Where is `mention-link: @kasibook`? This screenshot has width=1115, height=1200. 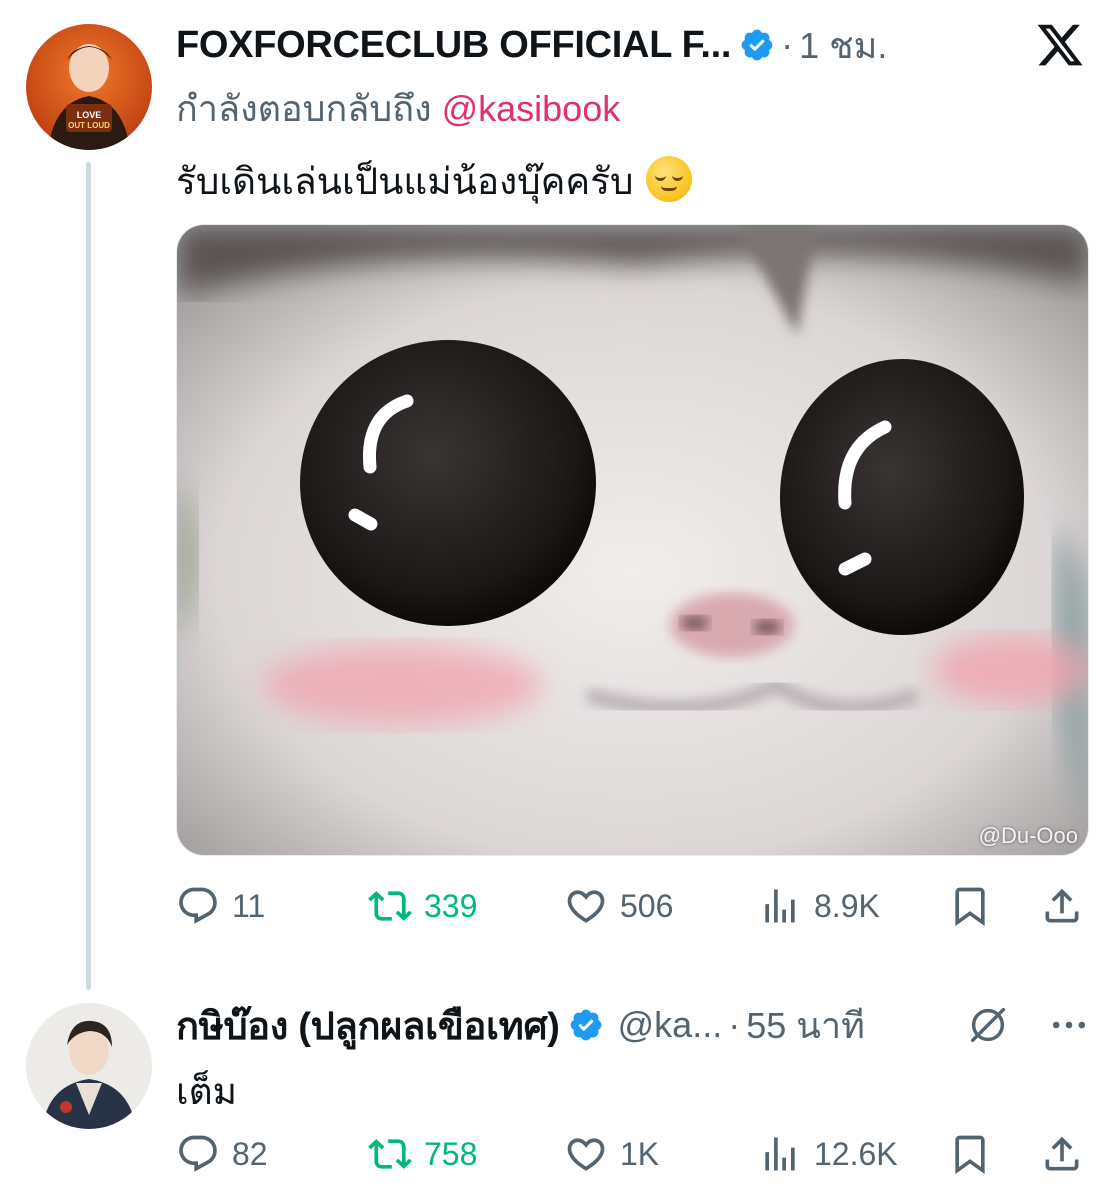
mention-link: @kasibook is located at coordinates (531, 108).